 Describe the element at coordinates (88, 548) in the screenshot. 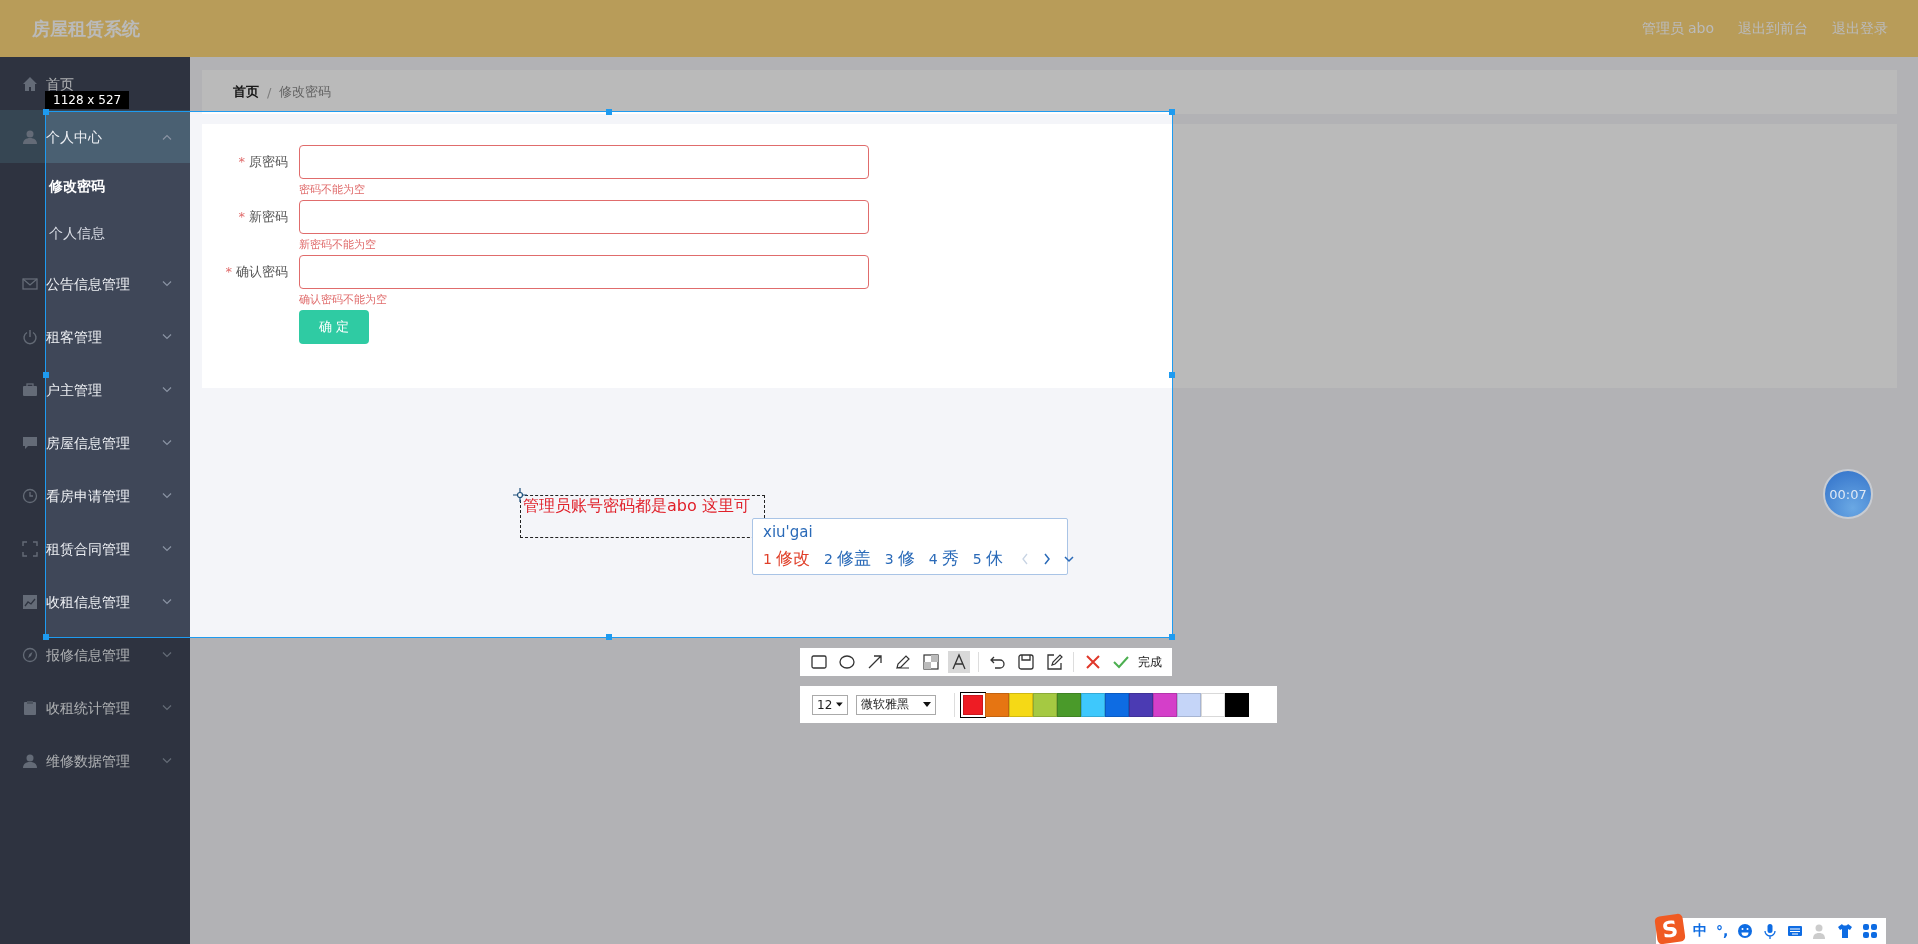

I see `sidebar-item: 租赁合同管理` at that location.